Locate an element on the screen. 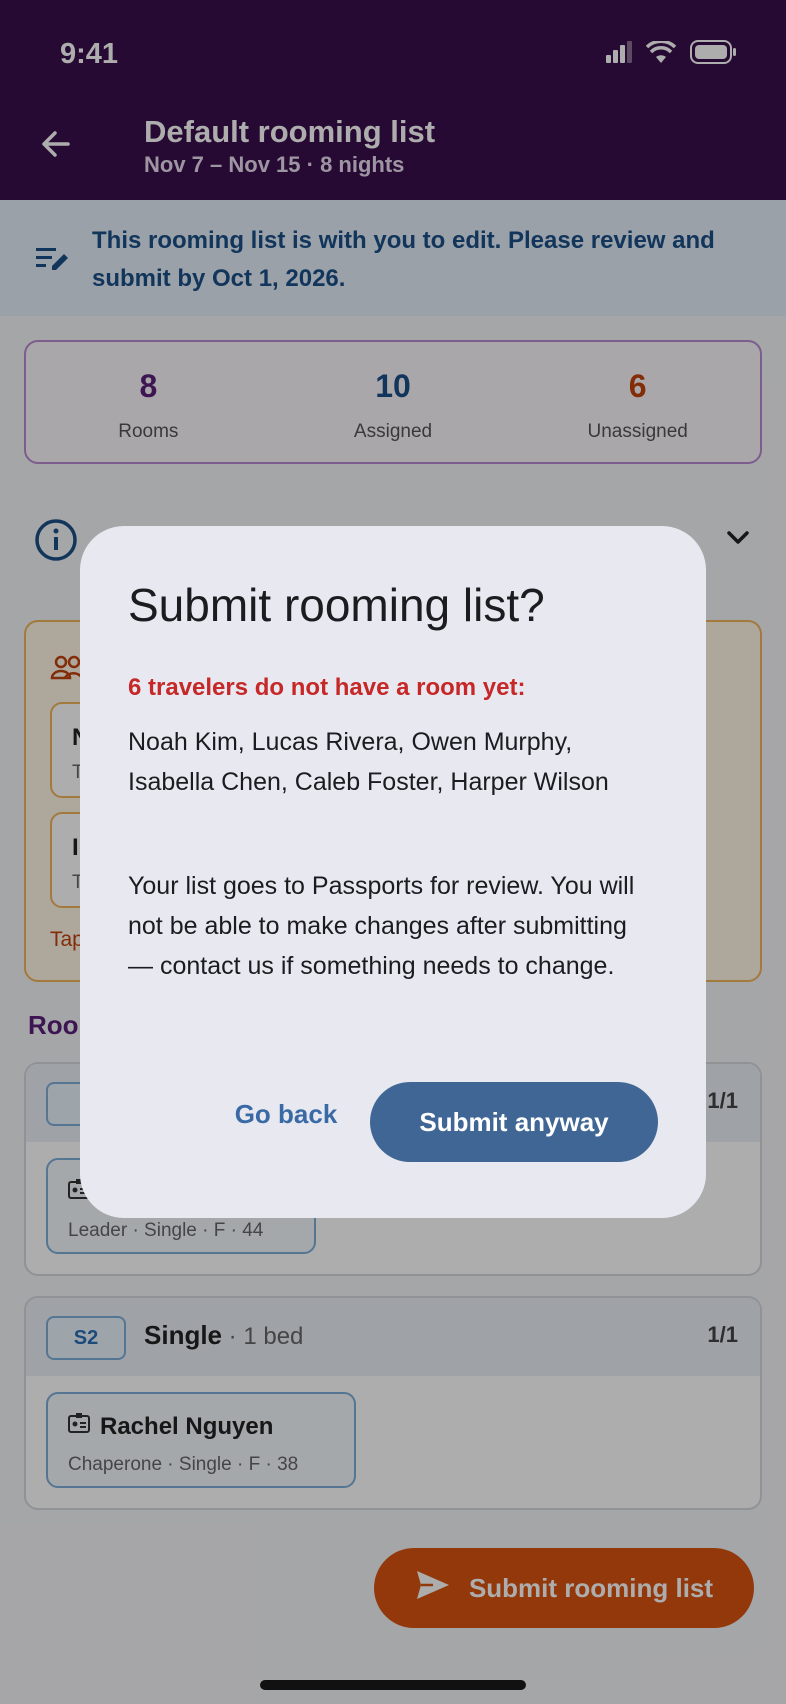 This screenshot has height=1704, width=786. home-indicator is located at coordinates (393, 1685).